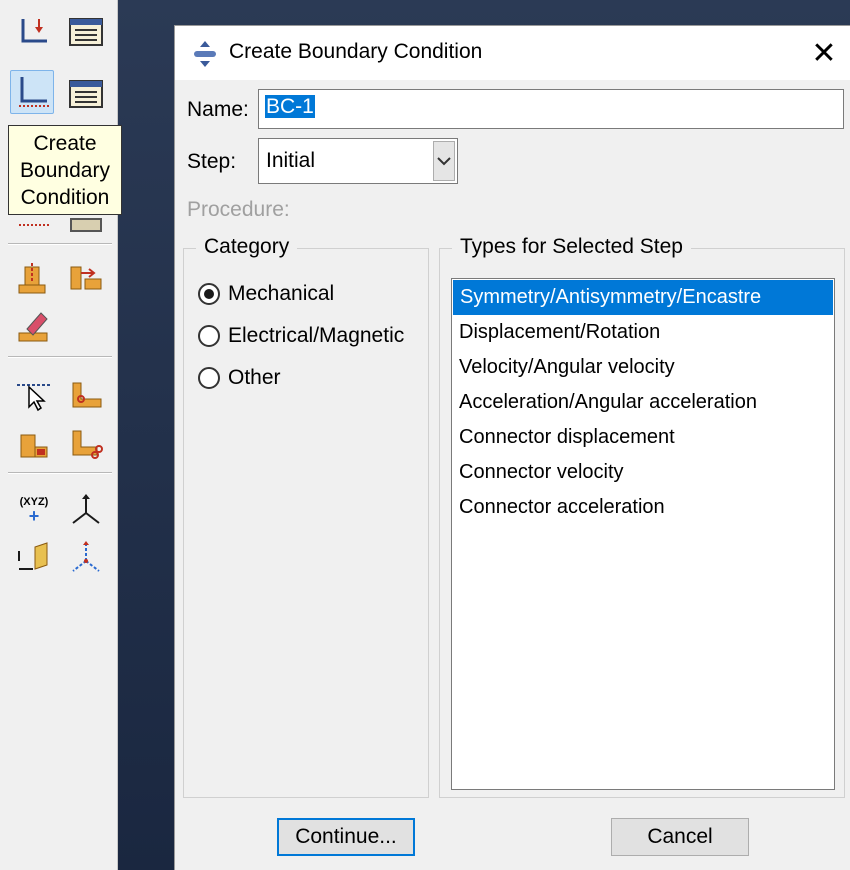 This screenshot has height=870, width=850. Describe the element at coordinates (218, 109) in the screenshot. I see `name-label: Name:` at that location.